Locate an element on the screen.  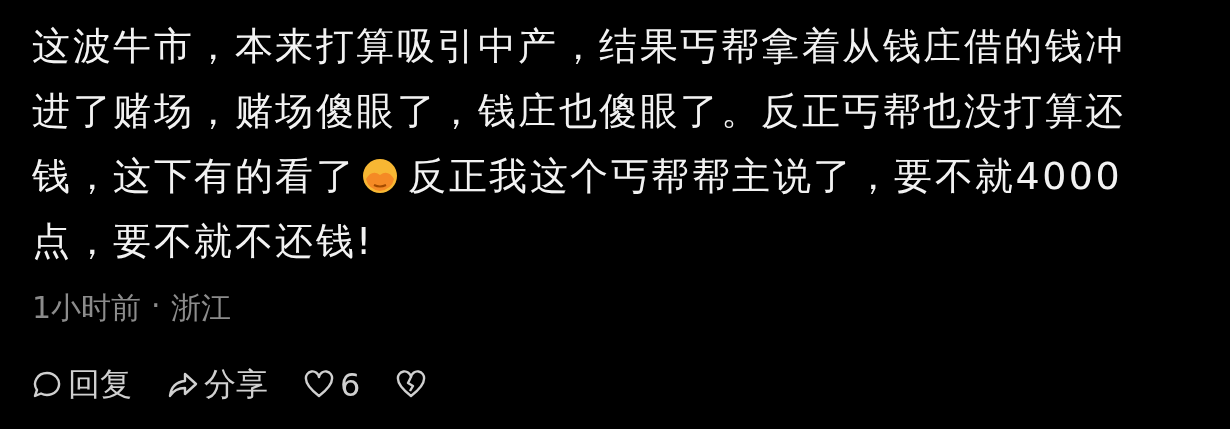
comment-text: 点，要不就不还钱! is located at coordinates (203, 241).